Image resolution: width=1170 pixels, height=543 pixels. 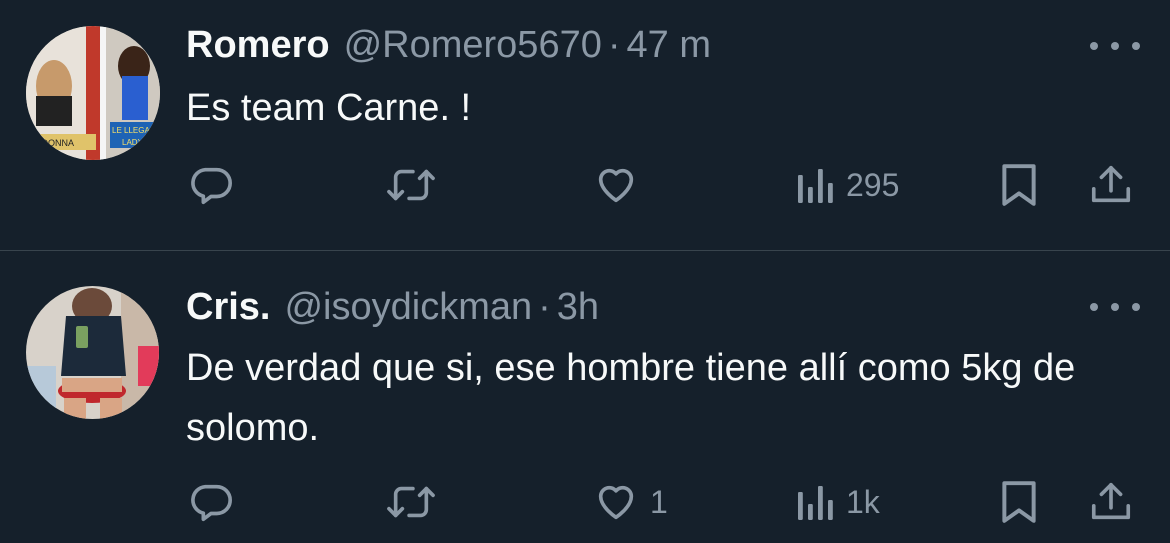 I want to click on tweet-text: Es team Carne. !, so click(x=329, y=108).